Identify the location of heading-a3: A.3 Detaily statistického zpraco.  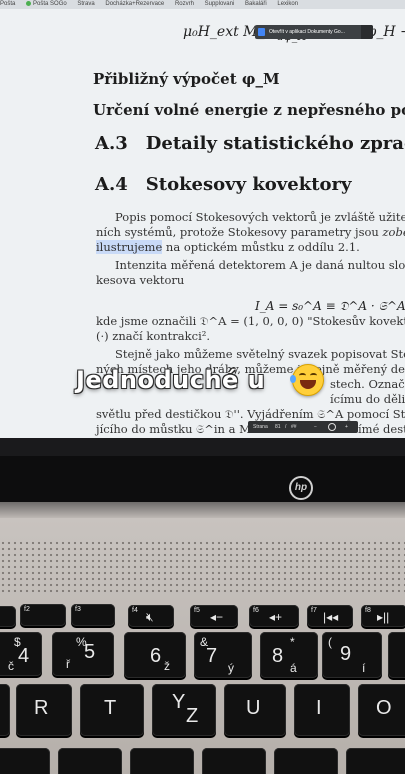
(250, 143).